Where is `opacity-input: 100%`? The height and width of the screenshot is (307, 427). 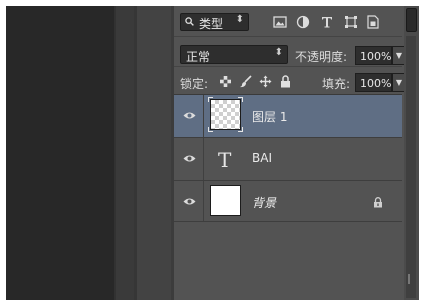 opacity-input: 100% is located at coordinates (373, 55).